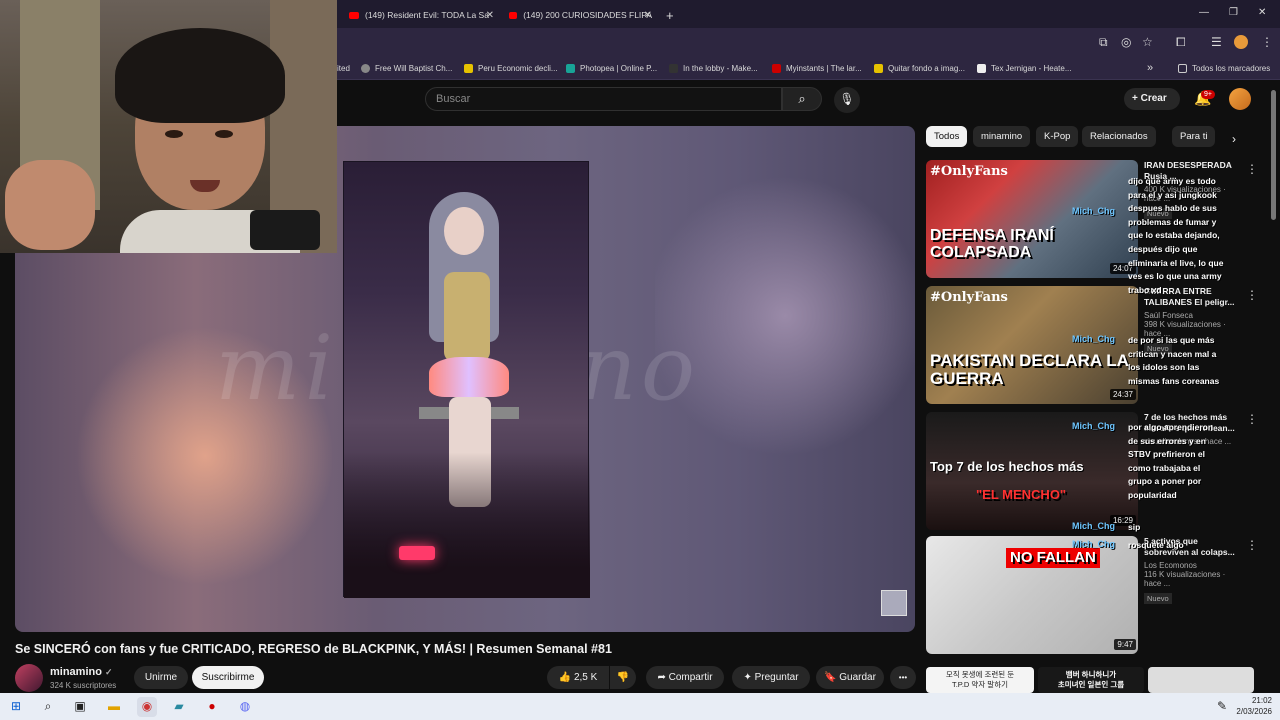 The height and width of the screenshot is (720, 1280). What do you see at coordinates (1147, 42) in the screenshot?
I see `bookmark-star-icon: ☆` at bounding box center [1147, 42].